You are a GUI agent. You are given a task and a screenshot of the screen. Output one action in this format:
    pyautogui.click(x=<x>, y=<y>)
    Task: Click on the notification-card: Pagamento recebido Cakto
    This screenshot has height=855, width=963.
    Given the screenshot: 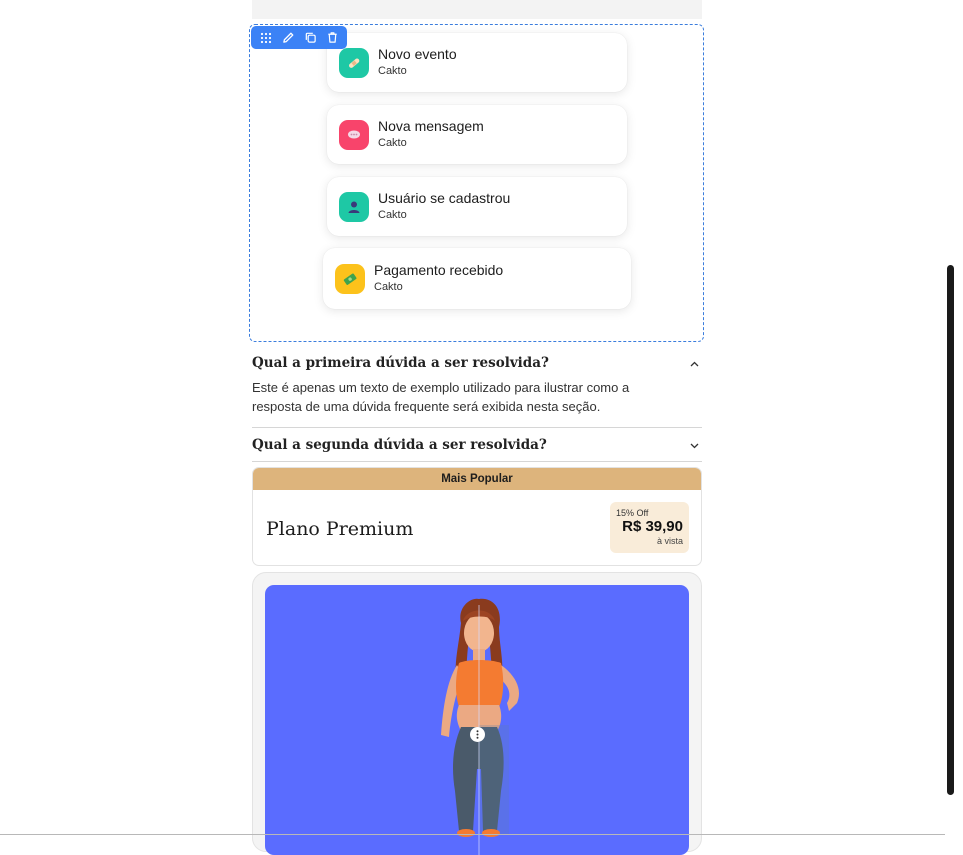 What is the action you would take?
    pyautogui.click(x=477, y=278)
    